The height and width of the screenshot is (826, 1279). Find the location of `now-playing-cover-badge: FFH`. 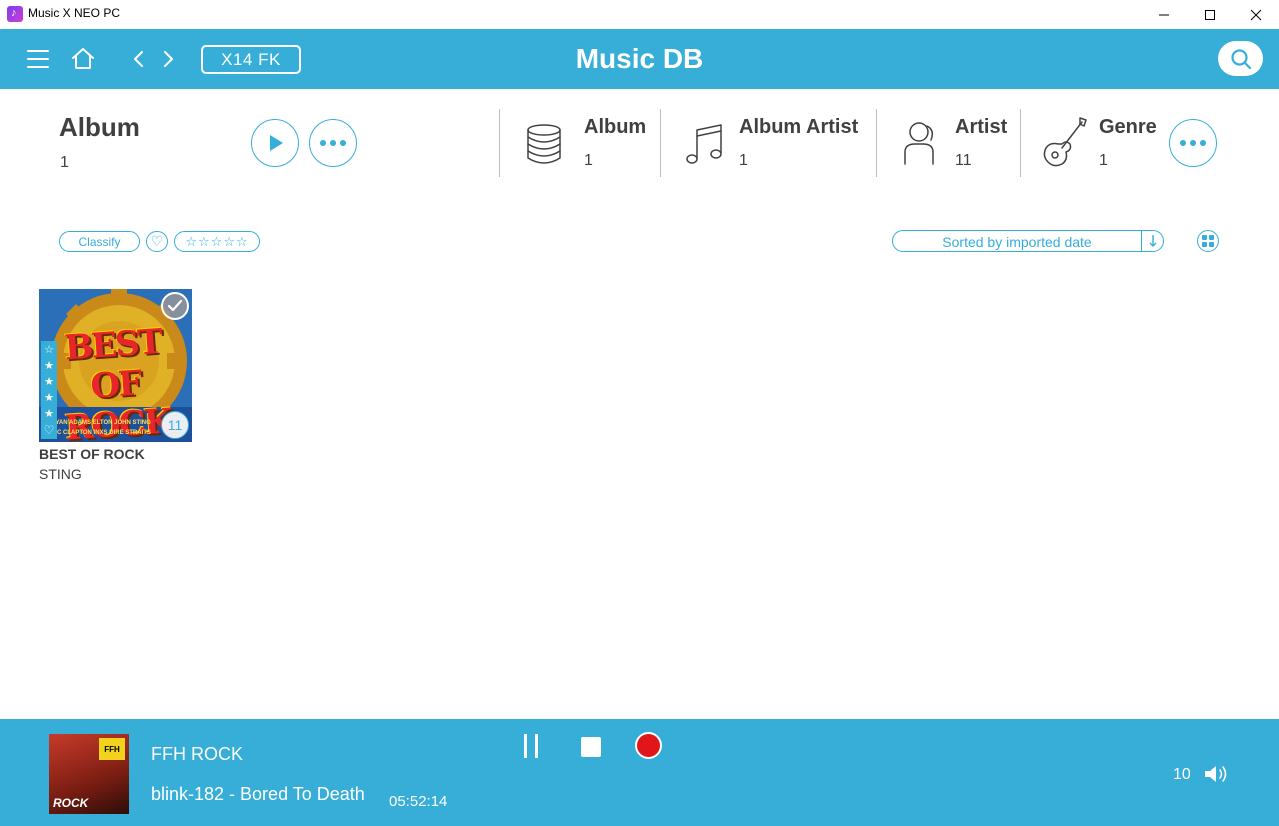

now-playing-cover-badge: FFH is located at coordinates (112, 749).